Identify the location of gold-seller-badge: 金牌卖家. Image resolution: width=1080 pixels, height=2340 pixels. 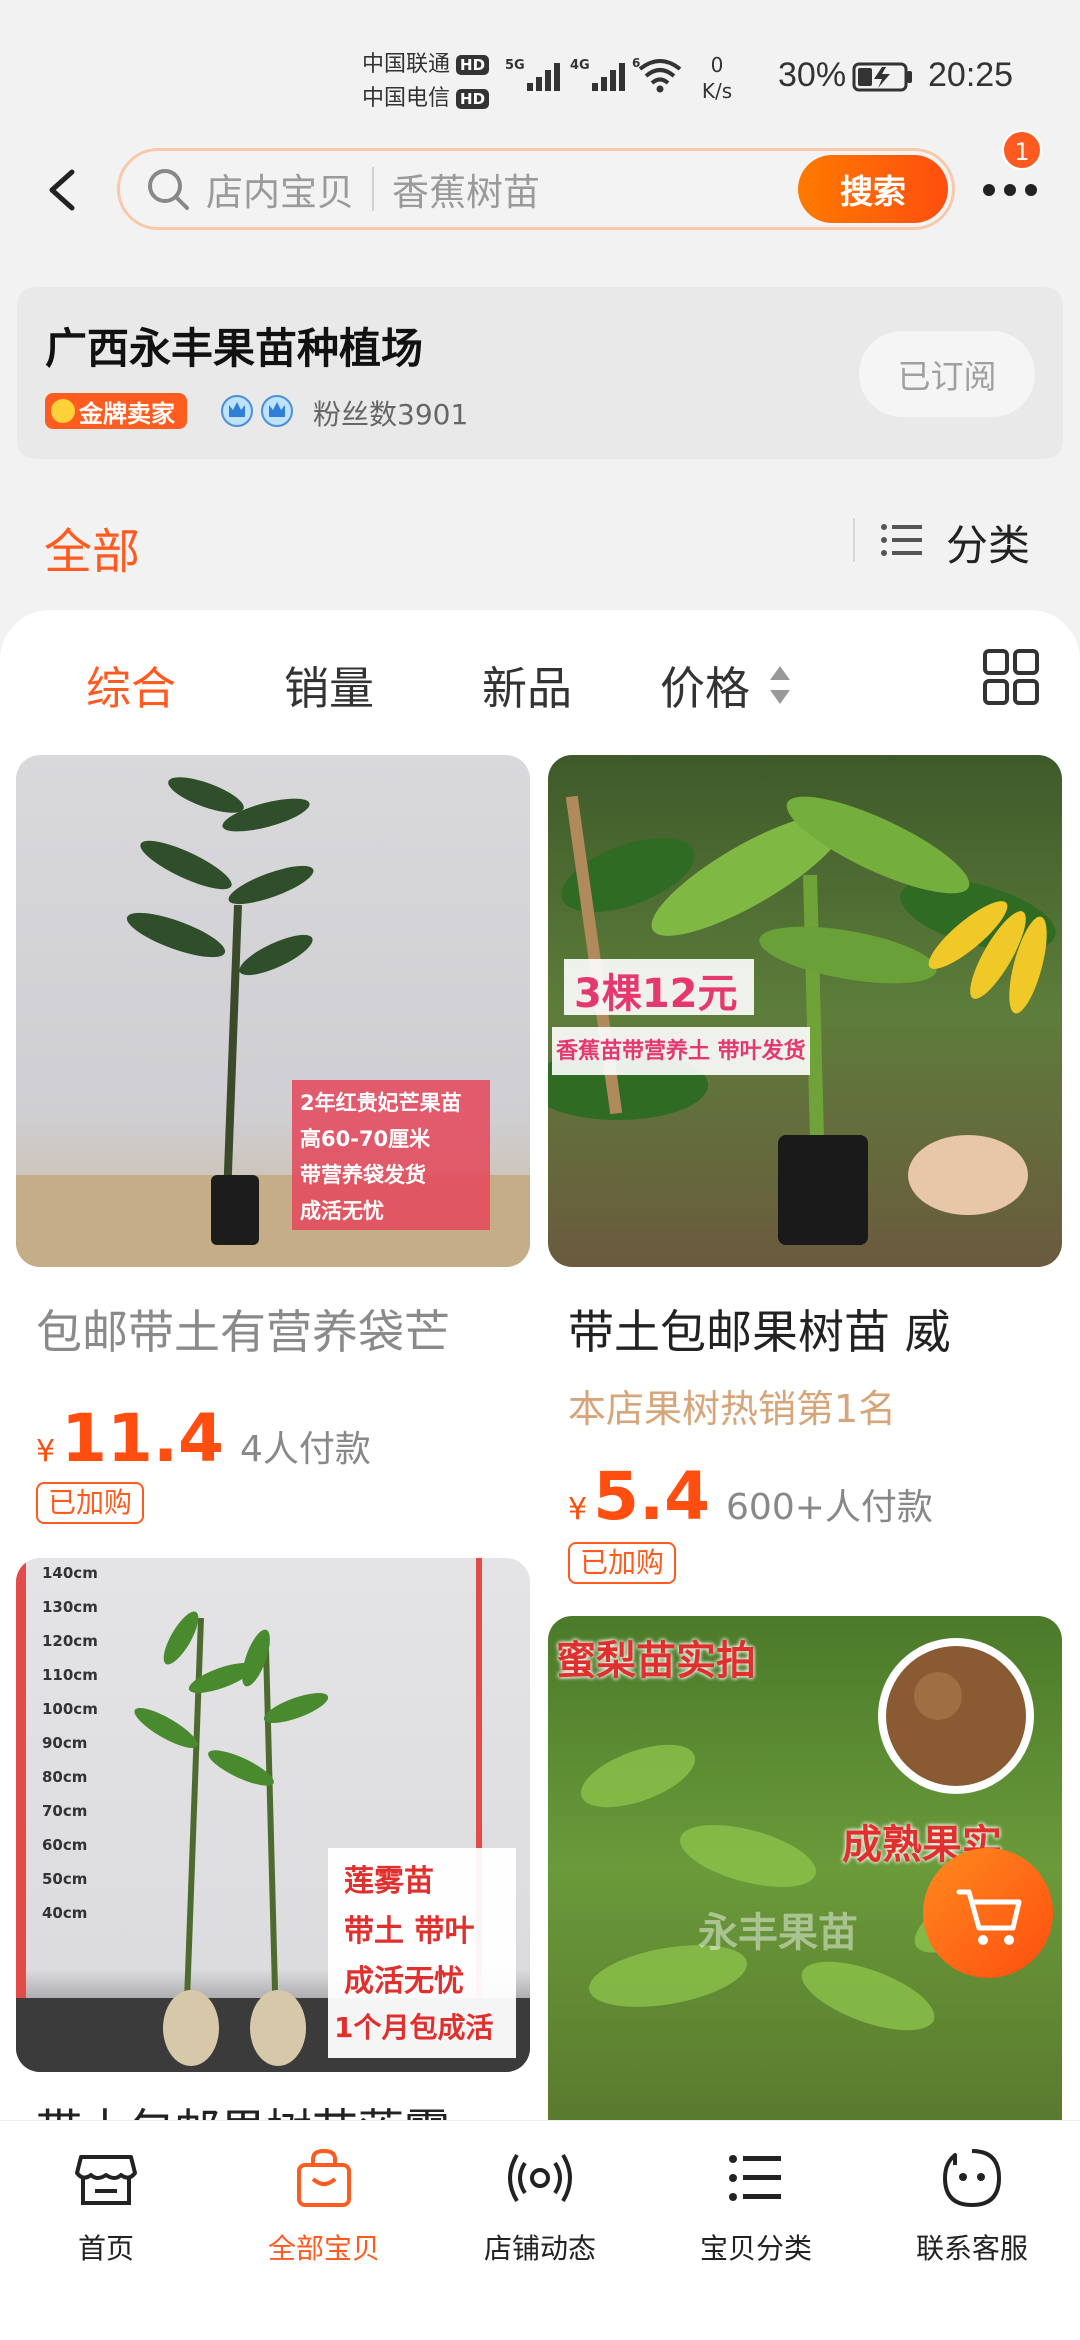
(116, 411).